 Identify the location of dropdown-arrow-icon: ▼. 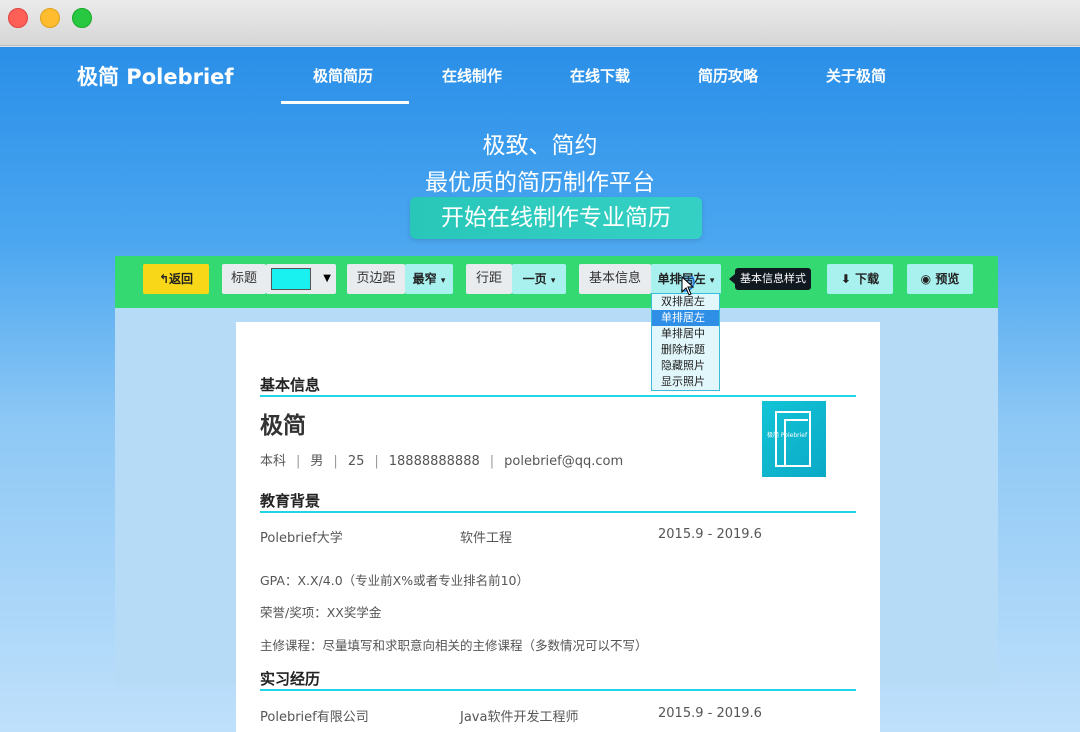
(327, 278).